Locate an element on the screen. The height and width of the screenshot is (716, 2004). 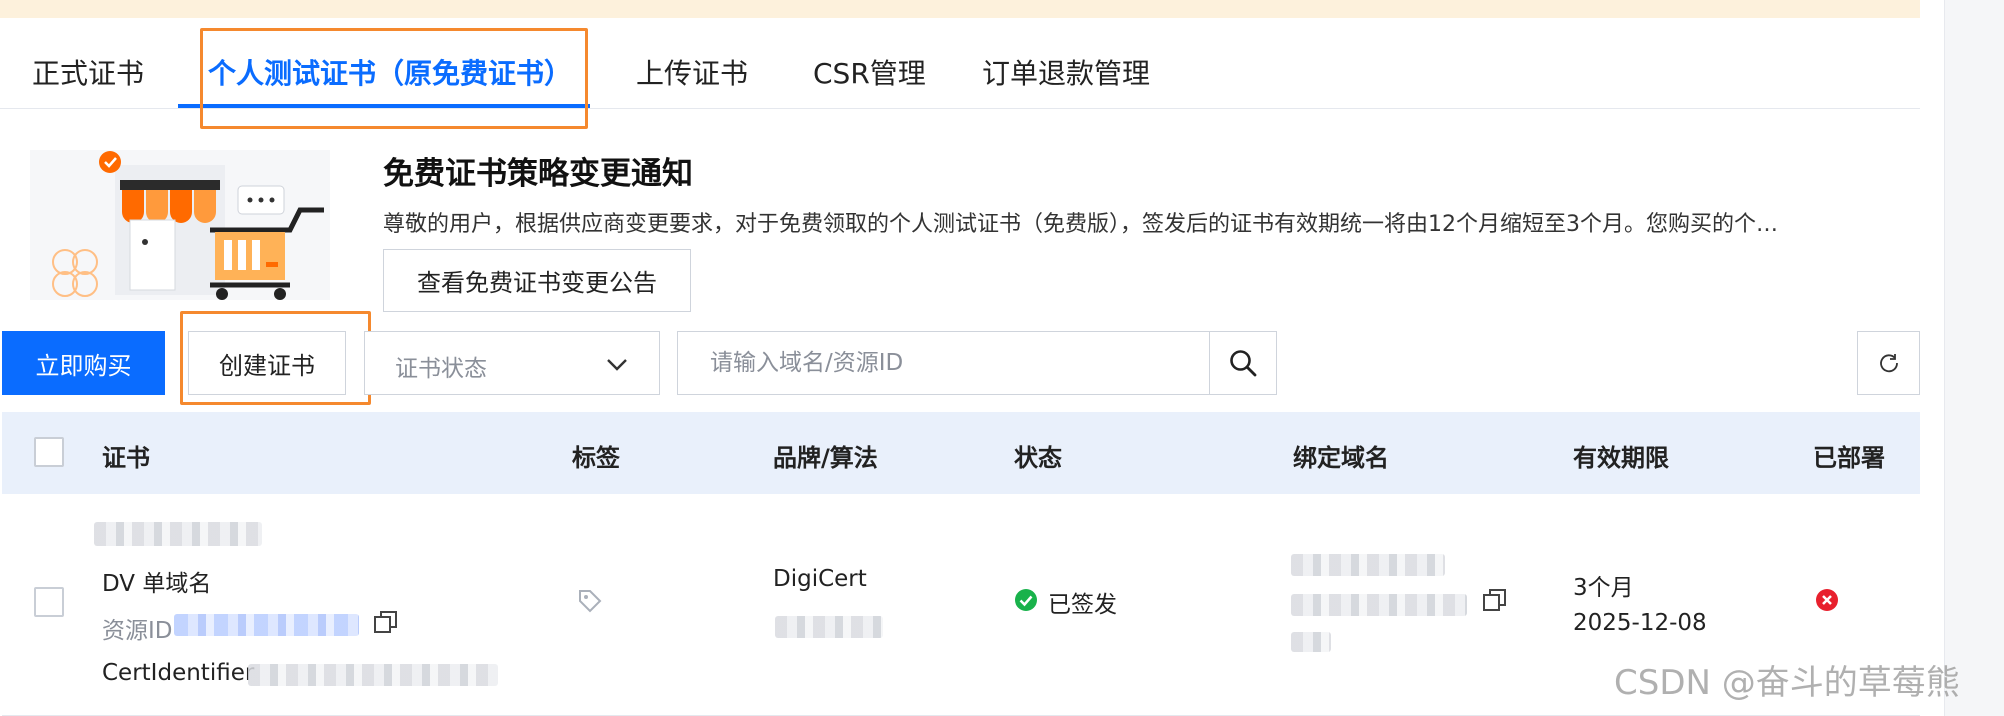
column-header-status: 状态 is located at coordinates (1038, 458).